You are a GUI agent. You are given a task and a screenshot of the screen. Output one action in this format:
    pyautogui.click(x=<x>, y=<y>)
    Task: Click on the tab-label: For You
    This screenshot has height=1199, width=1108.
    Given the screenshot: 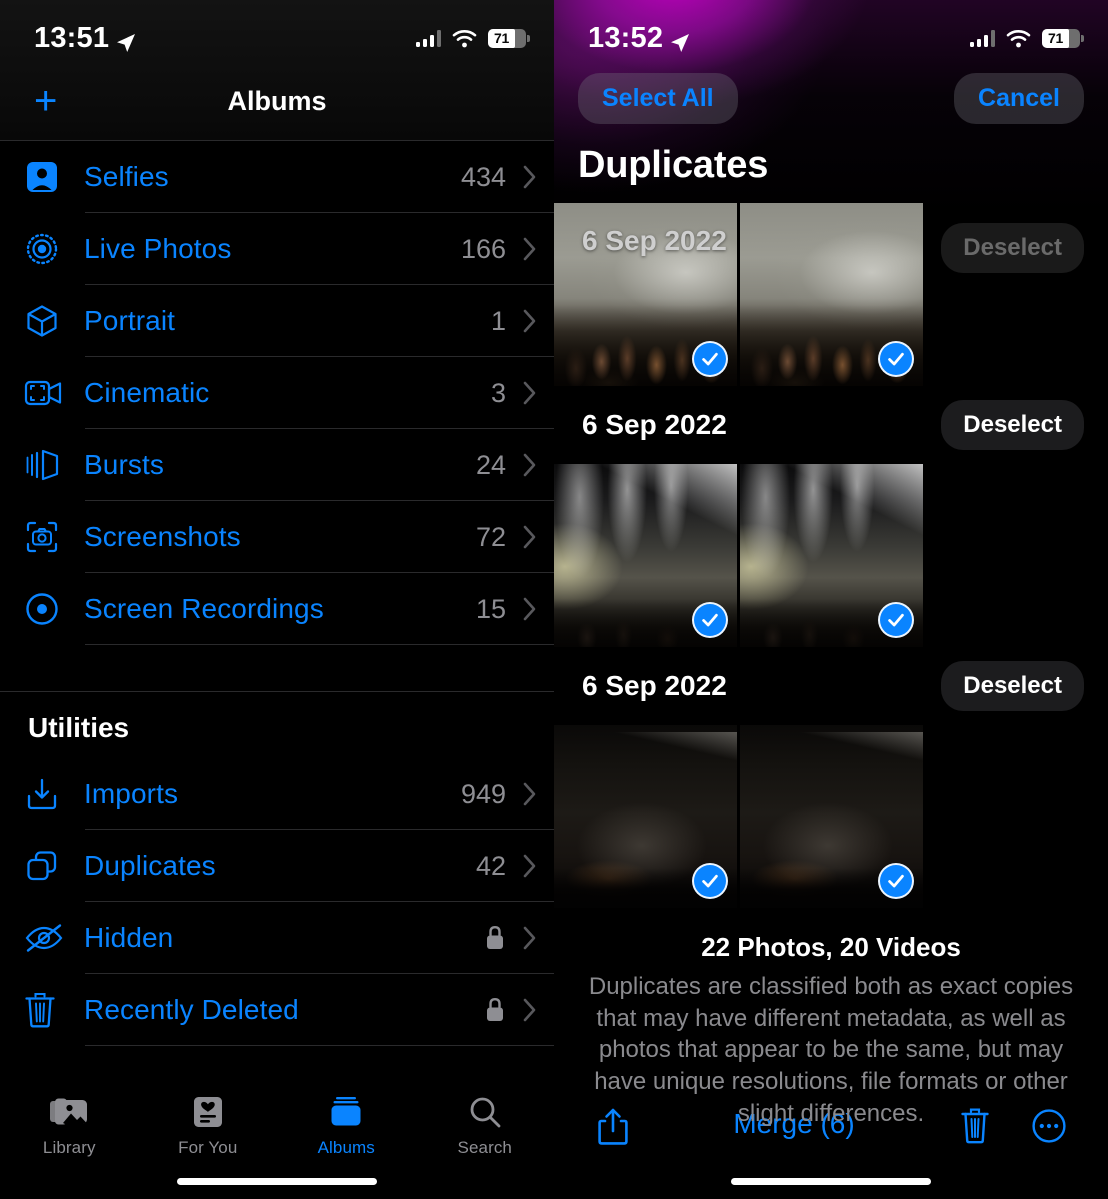 What is the action you would take?
    pyautogui.click(x=208, y=1147)
    